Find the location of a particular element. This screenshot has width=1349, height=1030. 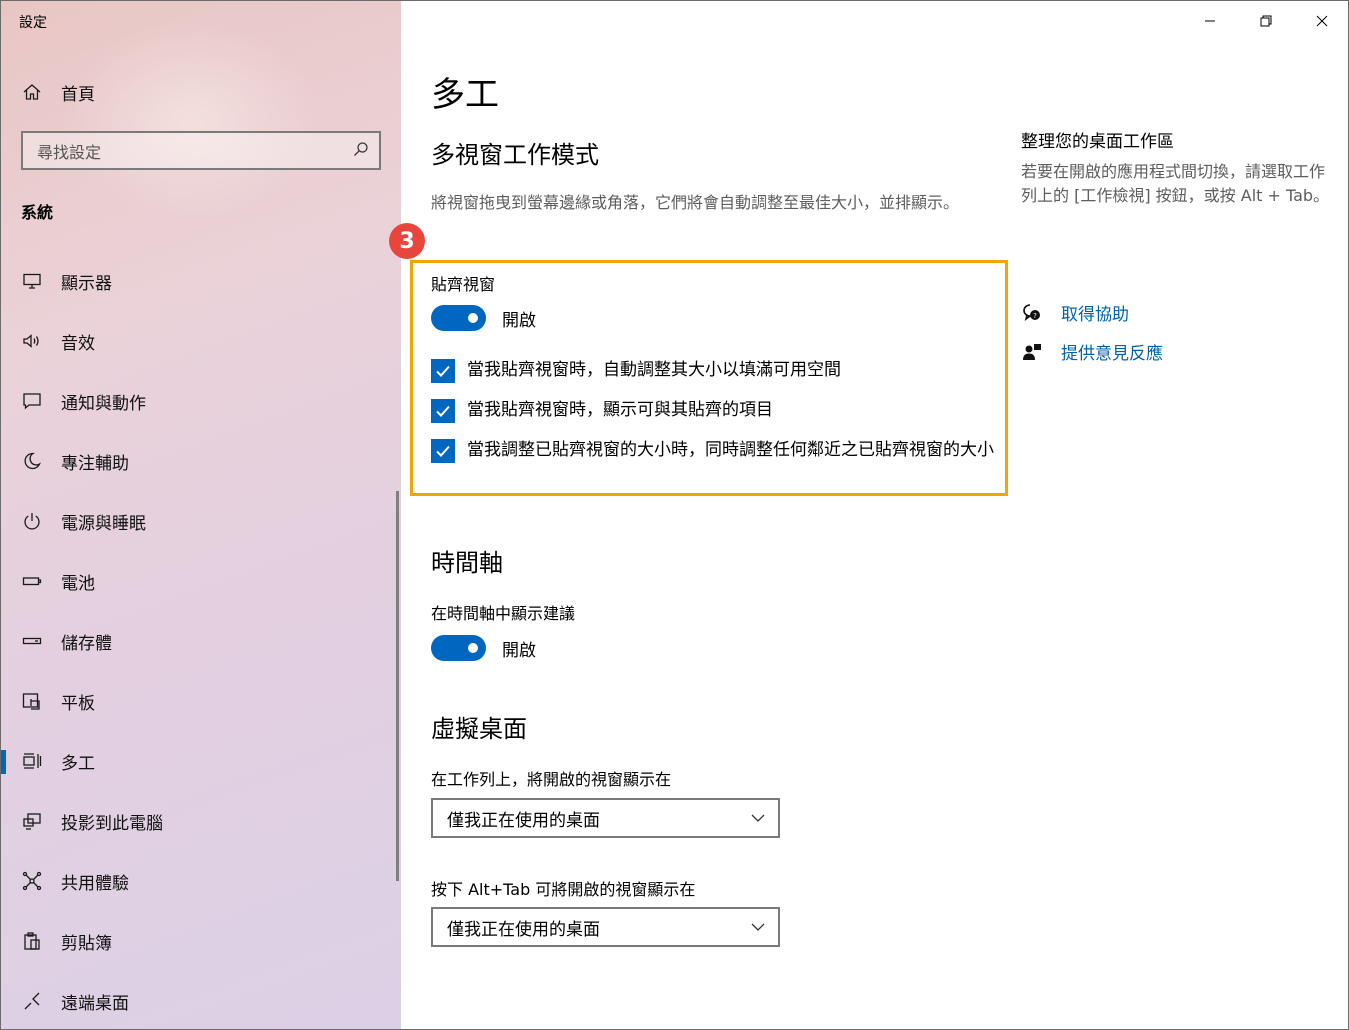

snap-windows-toggle is located at coordinates (458, 318).